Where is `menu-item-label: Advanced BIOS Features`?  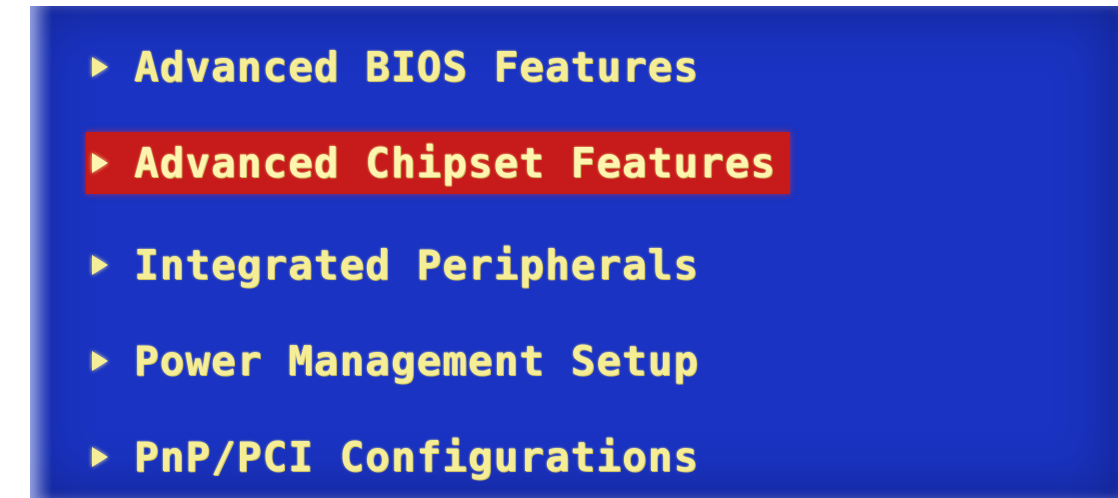 menu-item-label: Advanced BIOS Features is located at coordinates (417, 67).